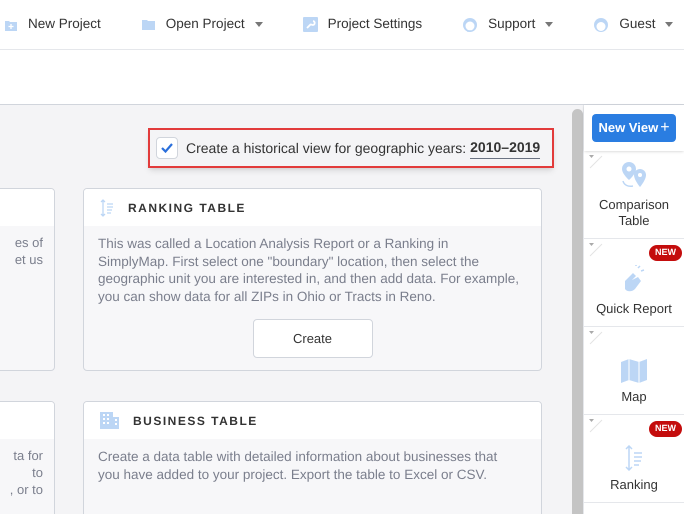  Describe the element at coordinates (148, 24) in the screenshot. I see `folder-icon` at that location.